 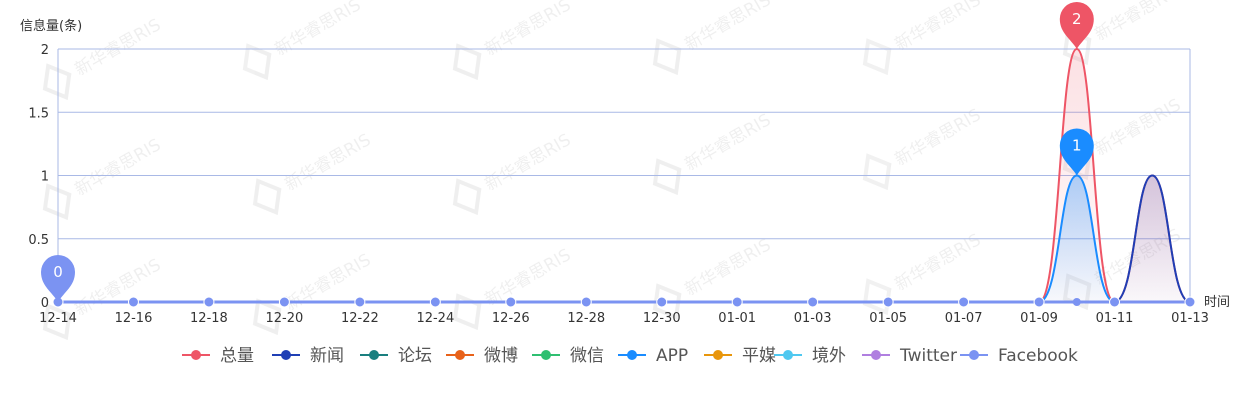 I want to click on y-tick-label: 1, so click(x=45, y=177).